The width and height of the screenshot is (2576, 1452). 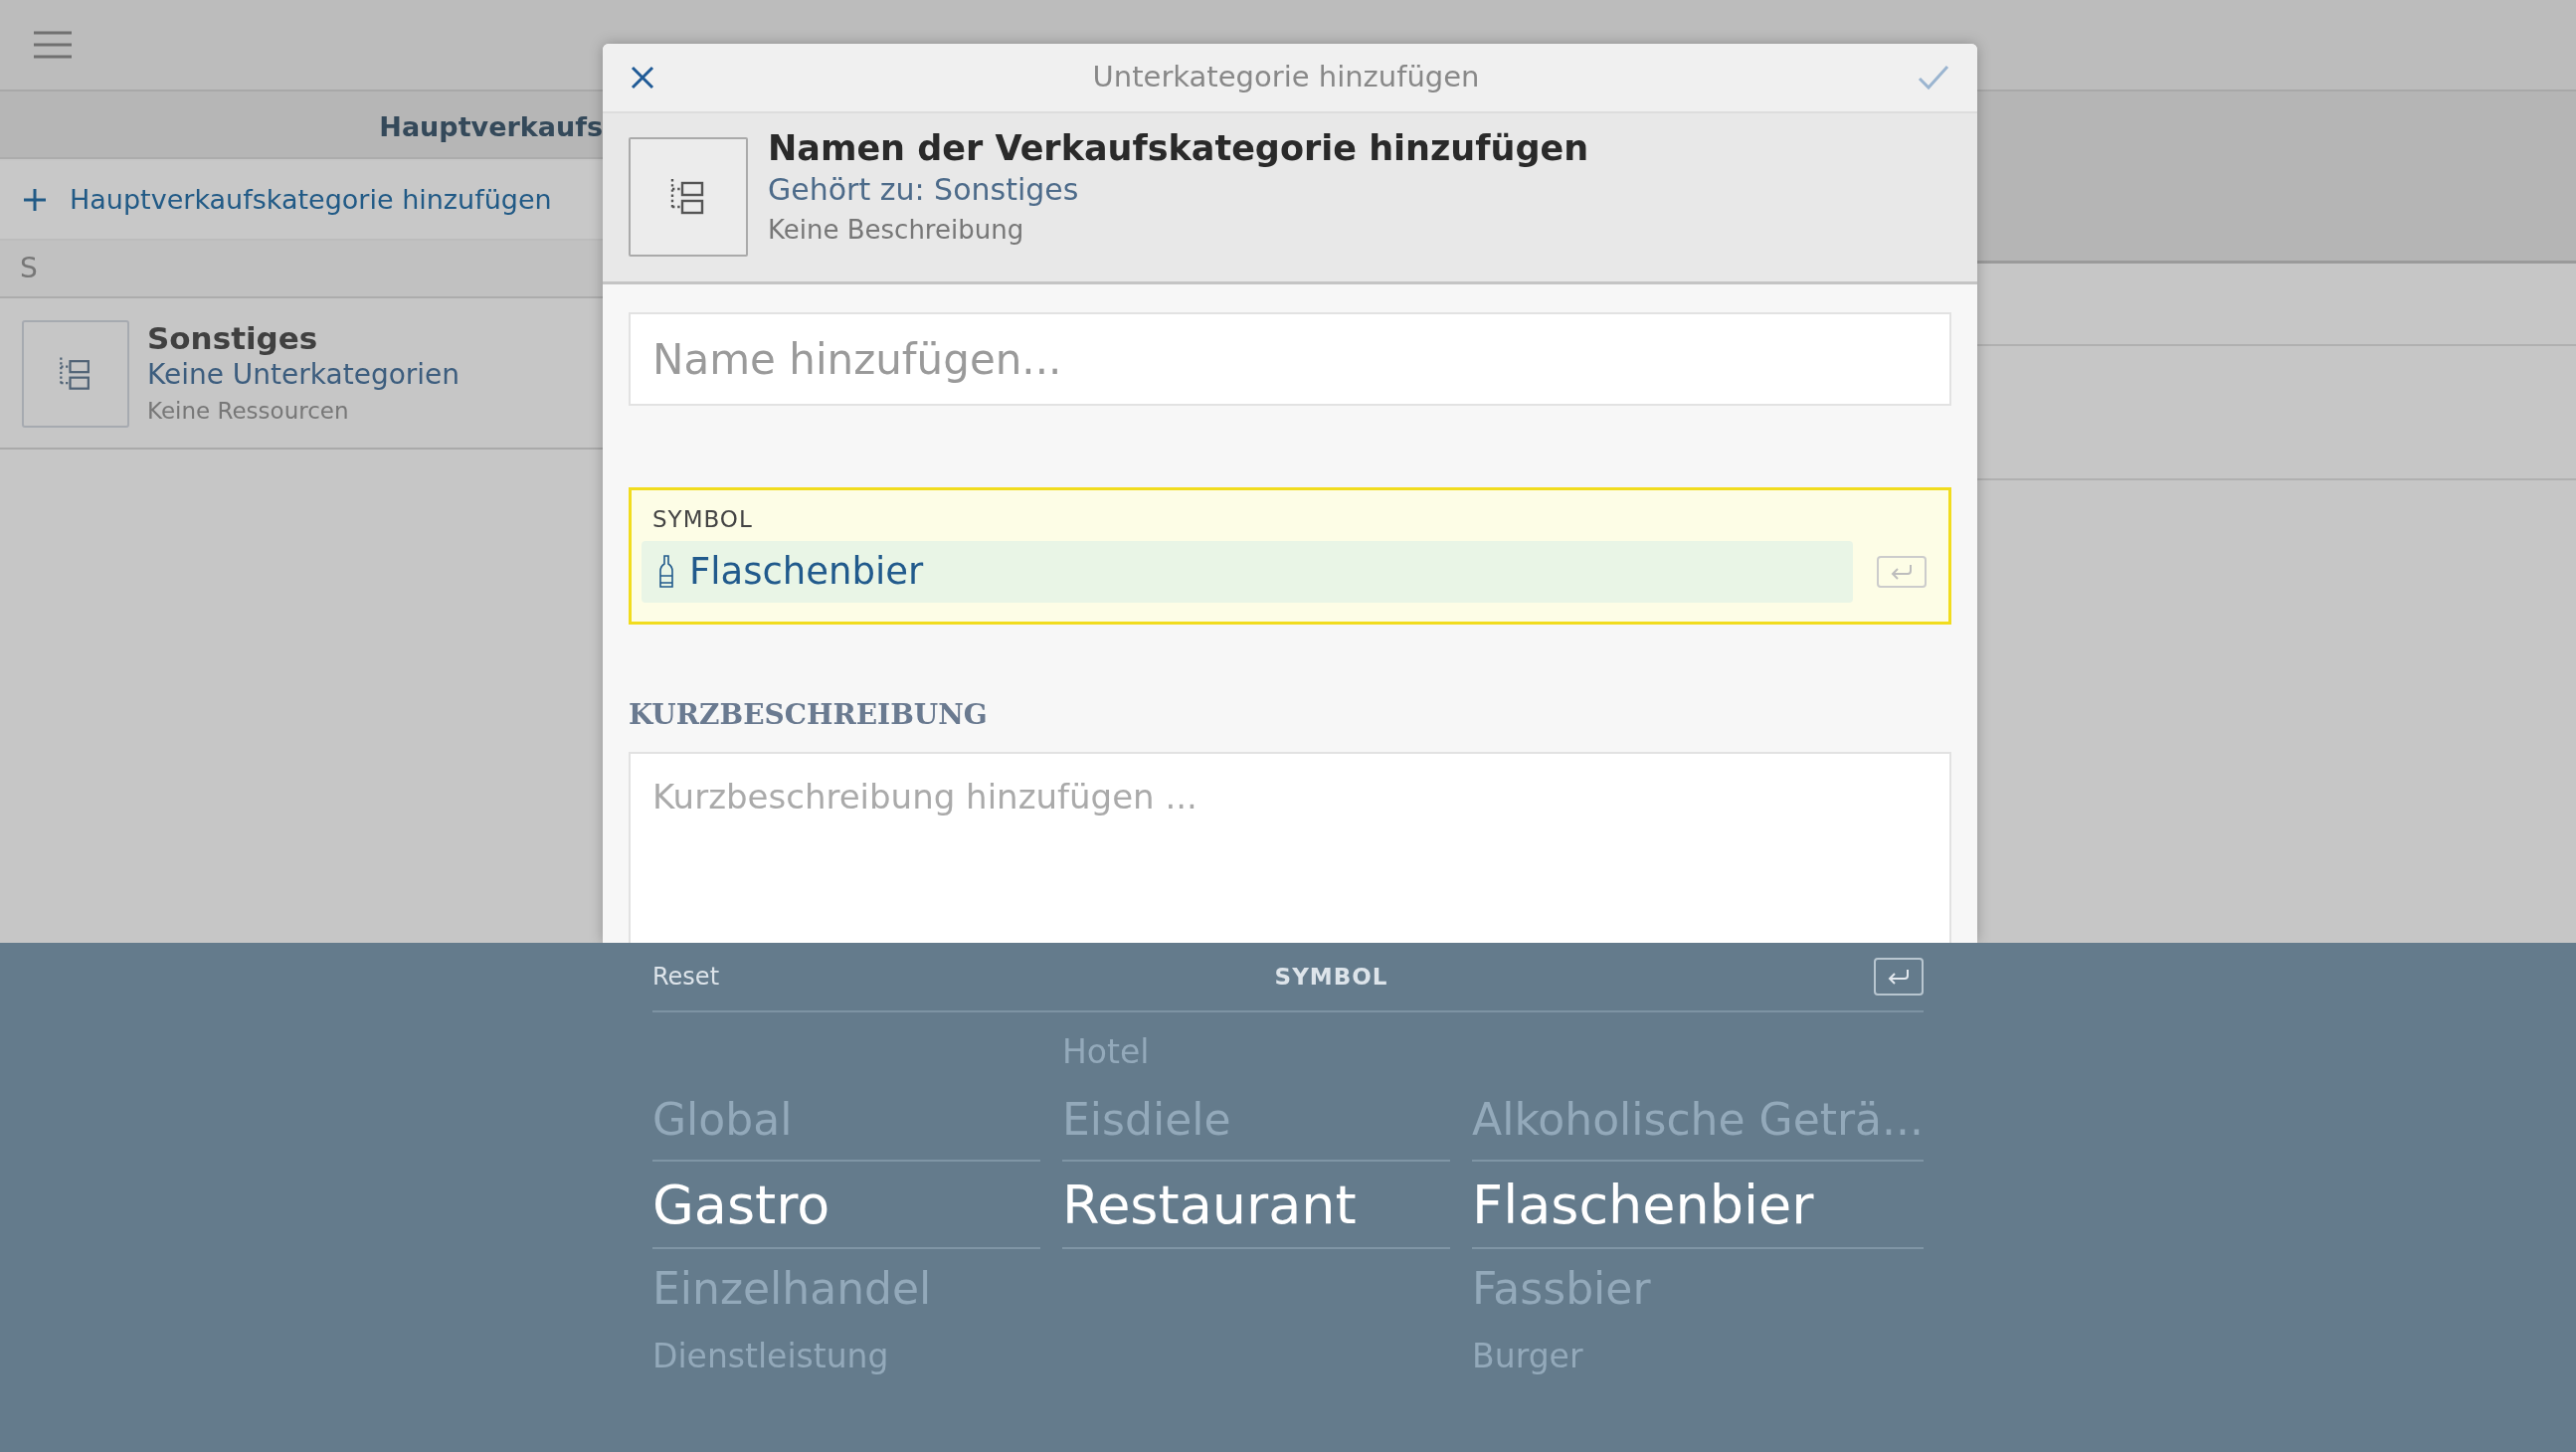 What do you see at coordinates (1290, 556) in the screenshot?
I see `symbol-field: SYMBOL Flaschenbier` at bounding box center [1290, 556].